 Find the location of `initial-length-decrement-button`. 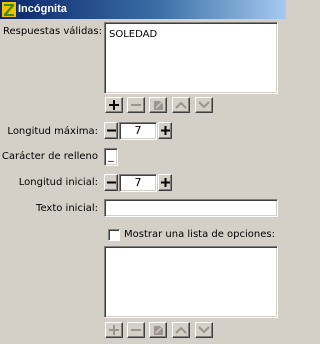

initial-length-decrement-button is located at coordinates (111, 182).